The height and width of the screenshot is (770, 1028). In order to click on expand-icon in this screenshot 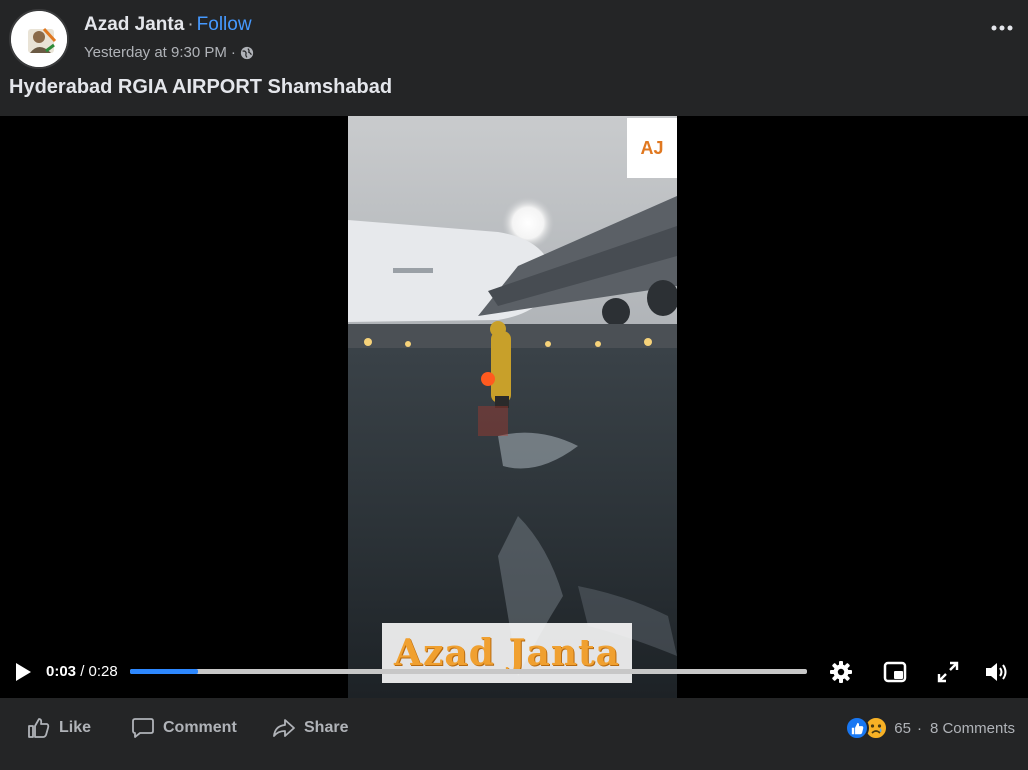, I will do `click(948, 672)`.